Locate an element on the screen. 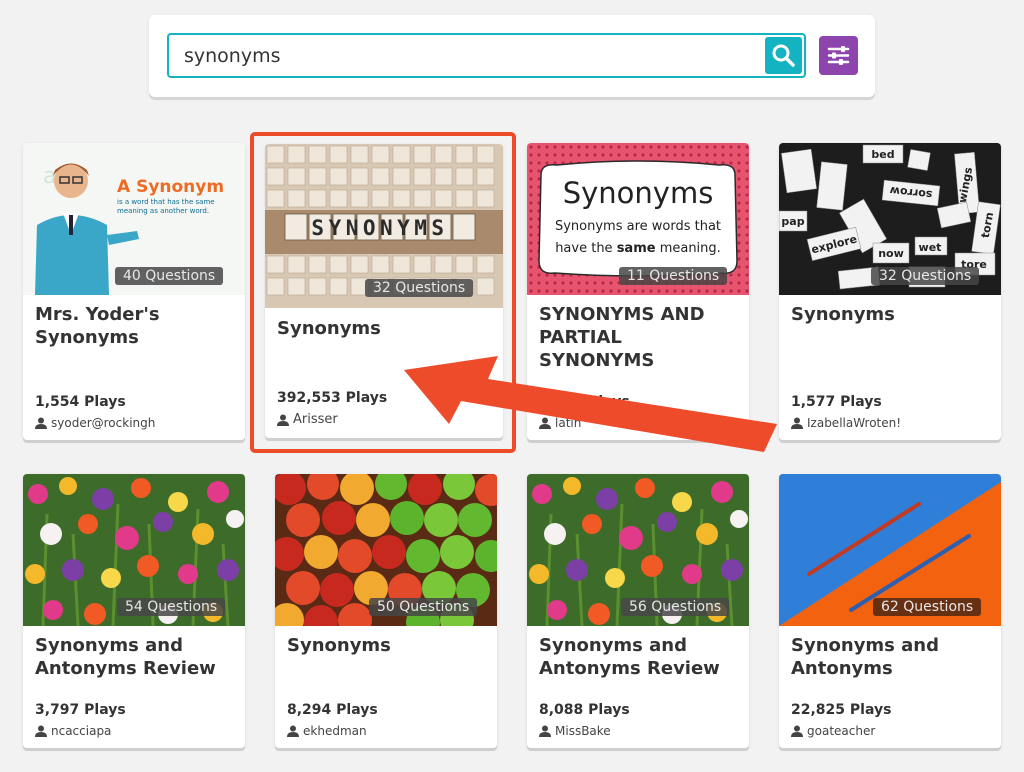 The image size is (1024, 772). thumb-word: bed is located at coordinates (882, 154).